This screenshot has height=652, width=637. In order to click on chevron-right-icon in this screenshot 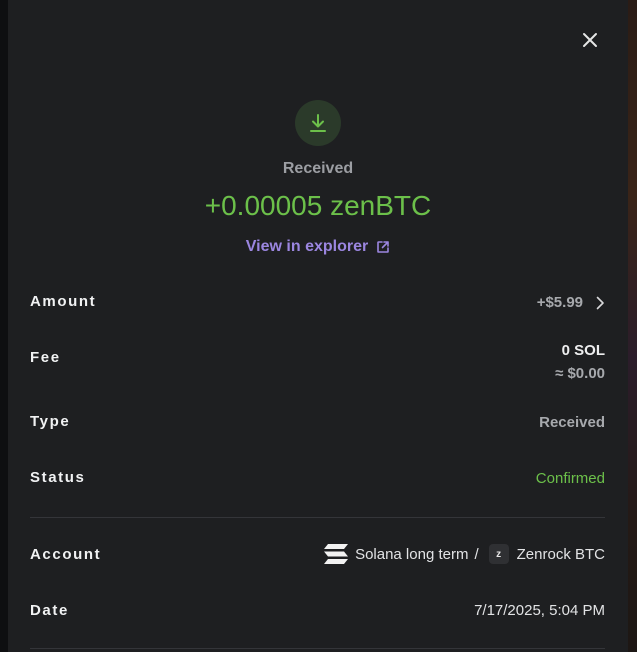, I will do `click(600, 302)`.